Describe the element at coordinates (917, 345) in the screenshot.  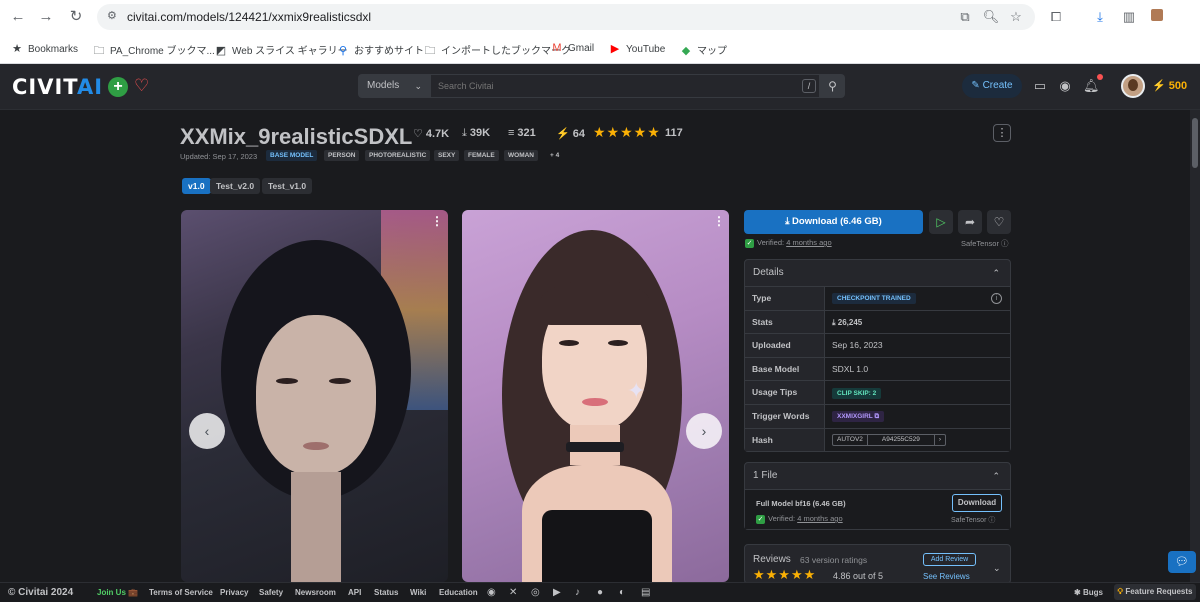
I see `uploaded-date: Sep 16, 2023` at that location.